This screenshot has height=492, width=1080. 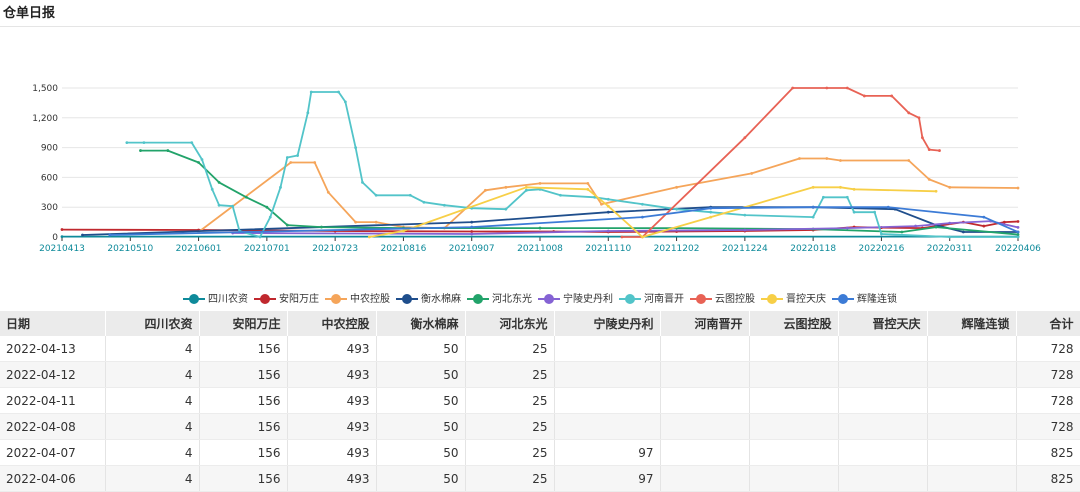 What do you see at coordinates (53, 478) in the screenshot?
I see `table-cell: 2022-04-06` at bounding box center [53, 478].